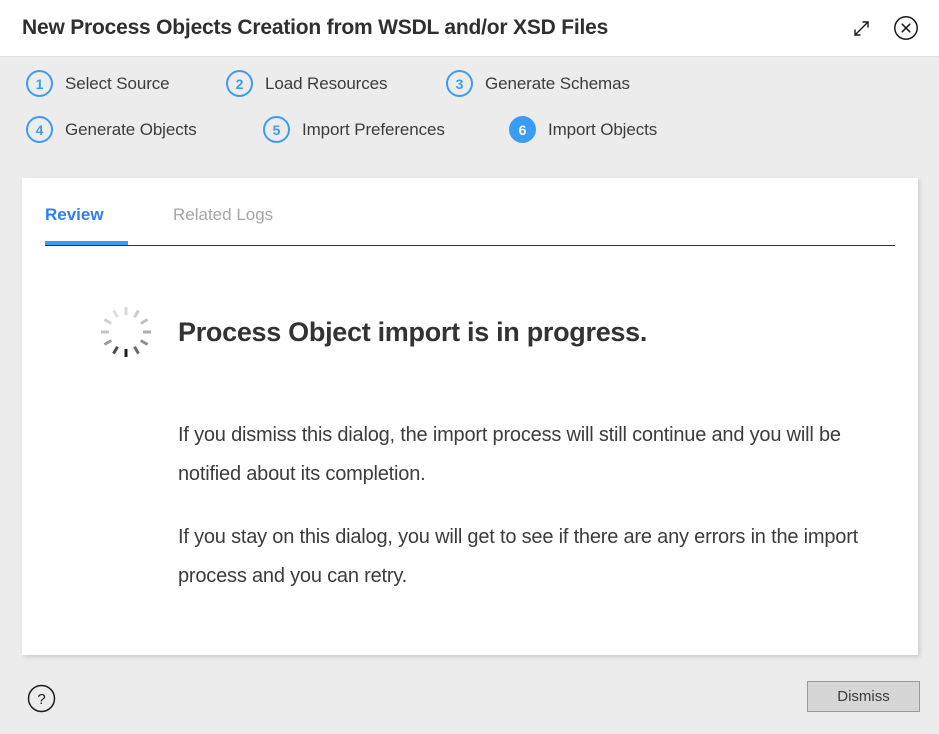 The image size is (939, 734). Describe the element at coordinates (39, 129) in the screenshot. I see `step-number-badge: 4` at that location.